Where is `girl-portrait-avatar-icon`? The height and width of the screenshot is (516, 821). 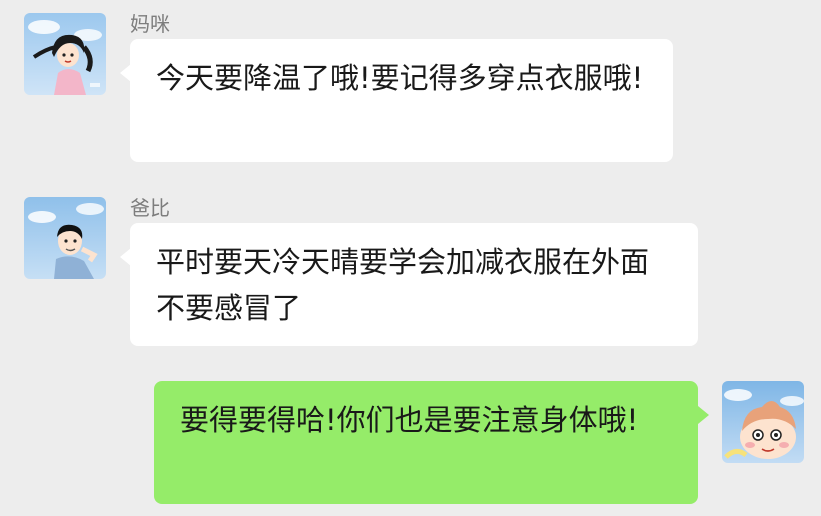
girl-portrait-avatar-icon is located at coordinates (65, 54).